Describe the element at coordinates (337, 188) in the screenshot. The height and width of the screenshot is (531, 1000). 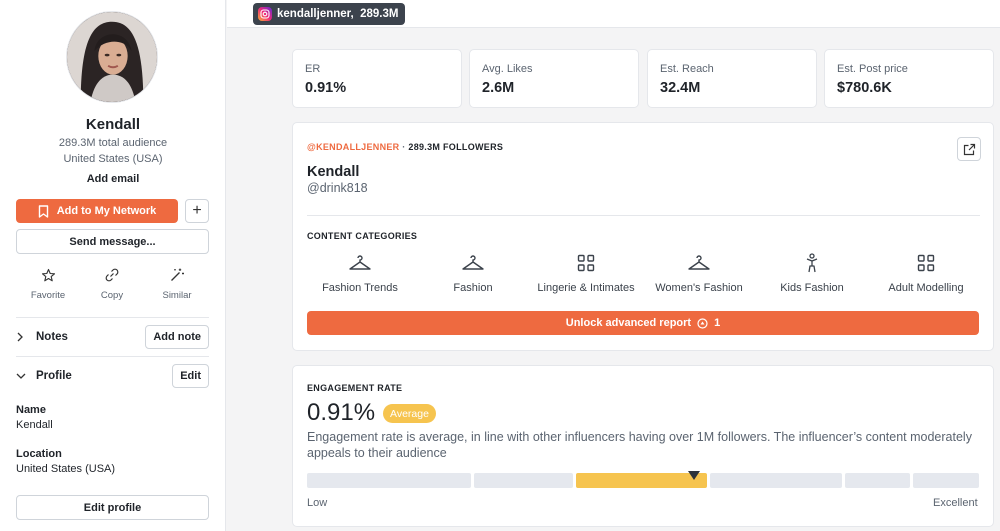
I see `account-sub-handle: @drink818` at that location.